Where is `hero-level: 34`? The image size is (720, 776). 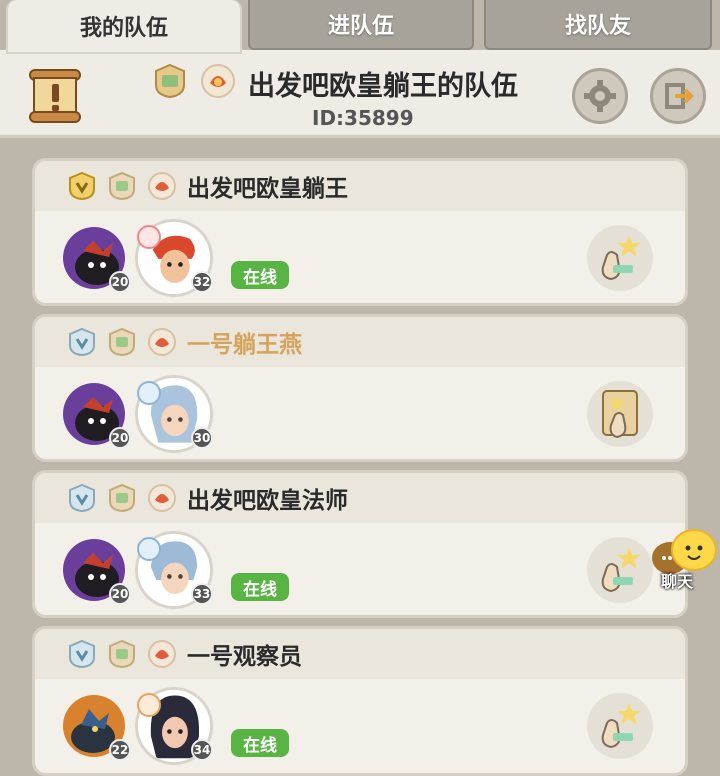 hero-level: 34 is located at coordinates (202, 750).